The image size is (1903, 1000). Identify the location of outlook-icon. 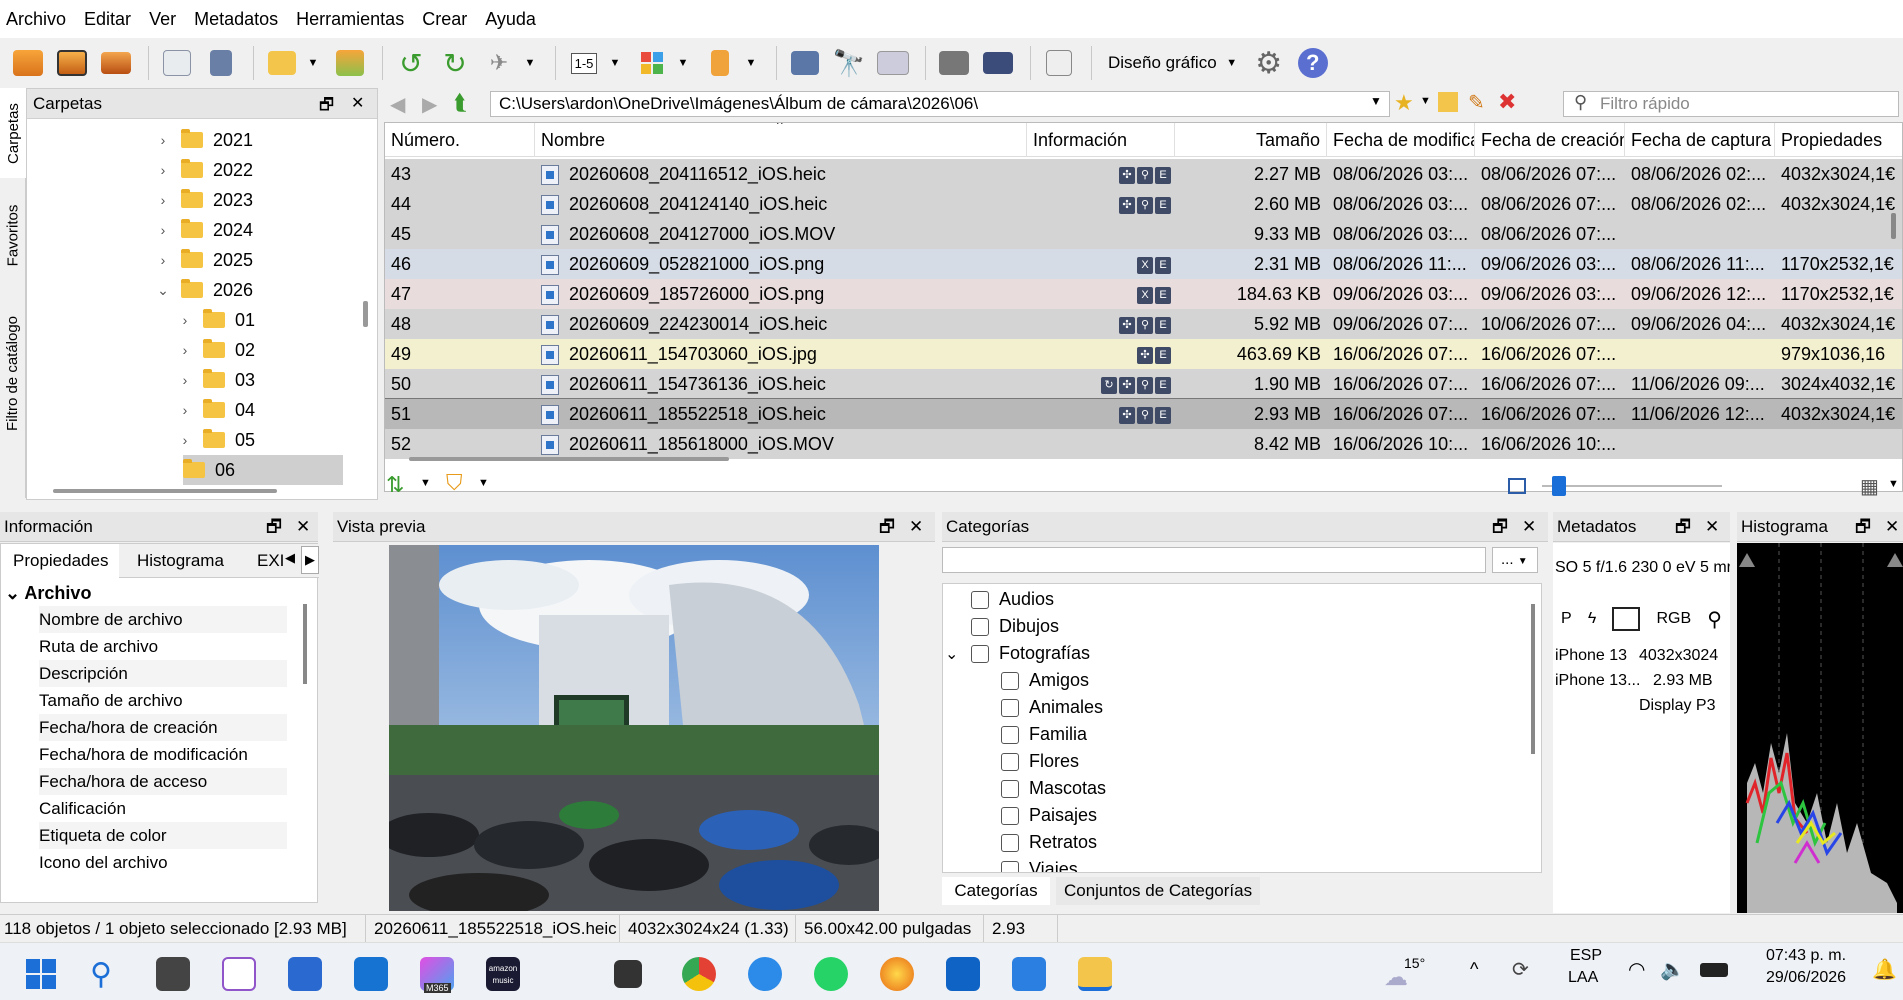
(963, 974).